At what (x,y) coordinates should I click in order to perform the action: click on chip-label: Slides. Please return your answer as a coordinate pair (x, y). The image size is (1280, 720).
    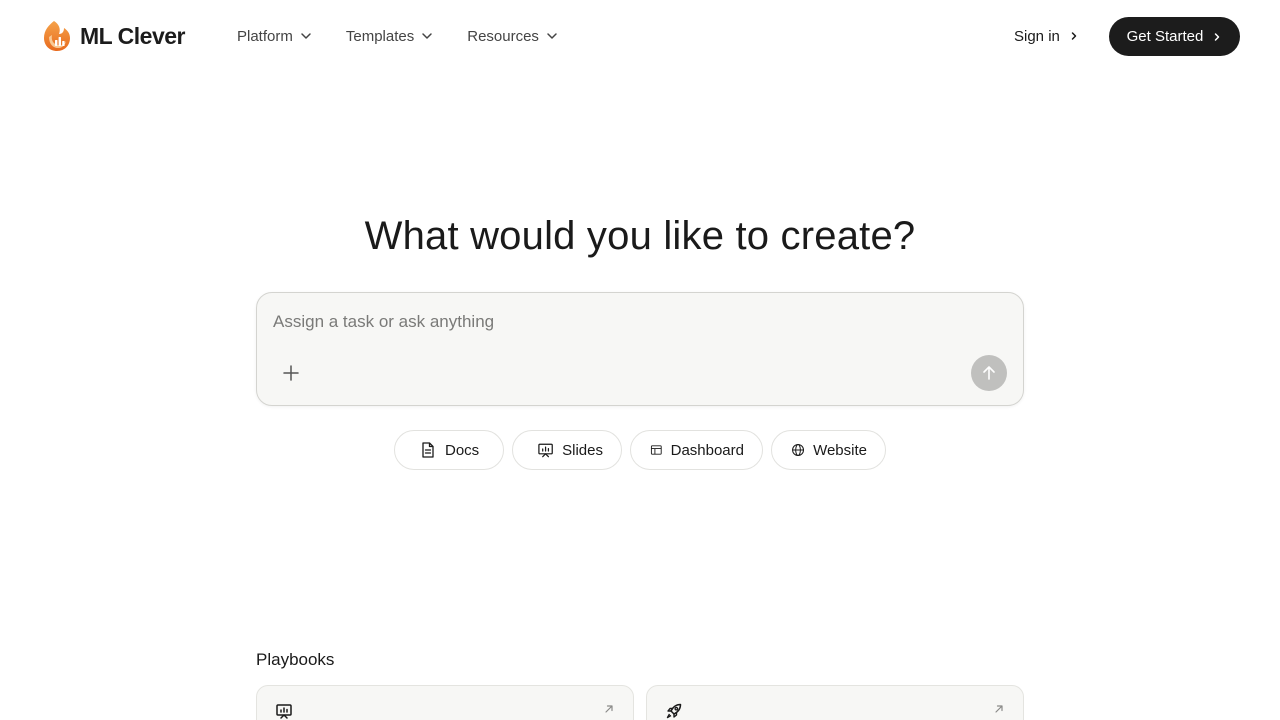
    Looking at the image, I should click on (582, 450).